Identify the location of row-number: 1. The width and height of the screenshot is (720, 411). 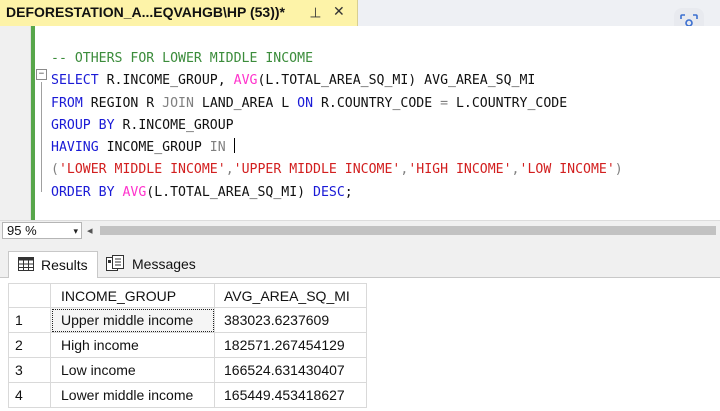
(29, 320).